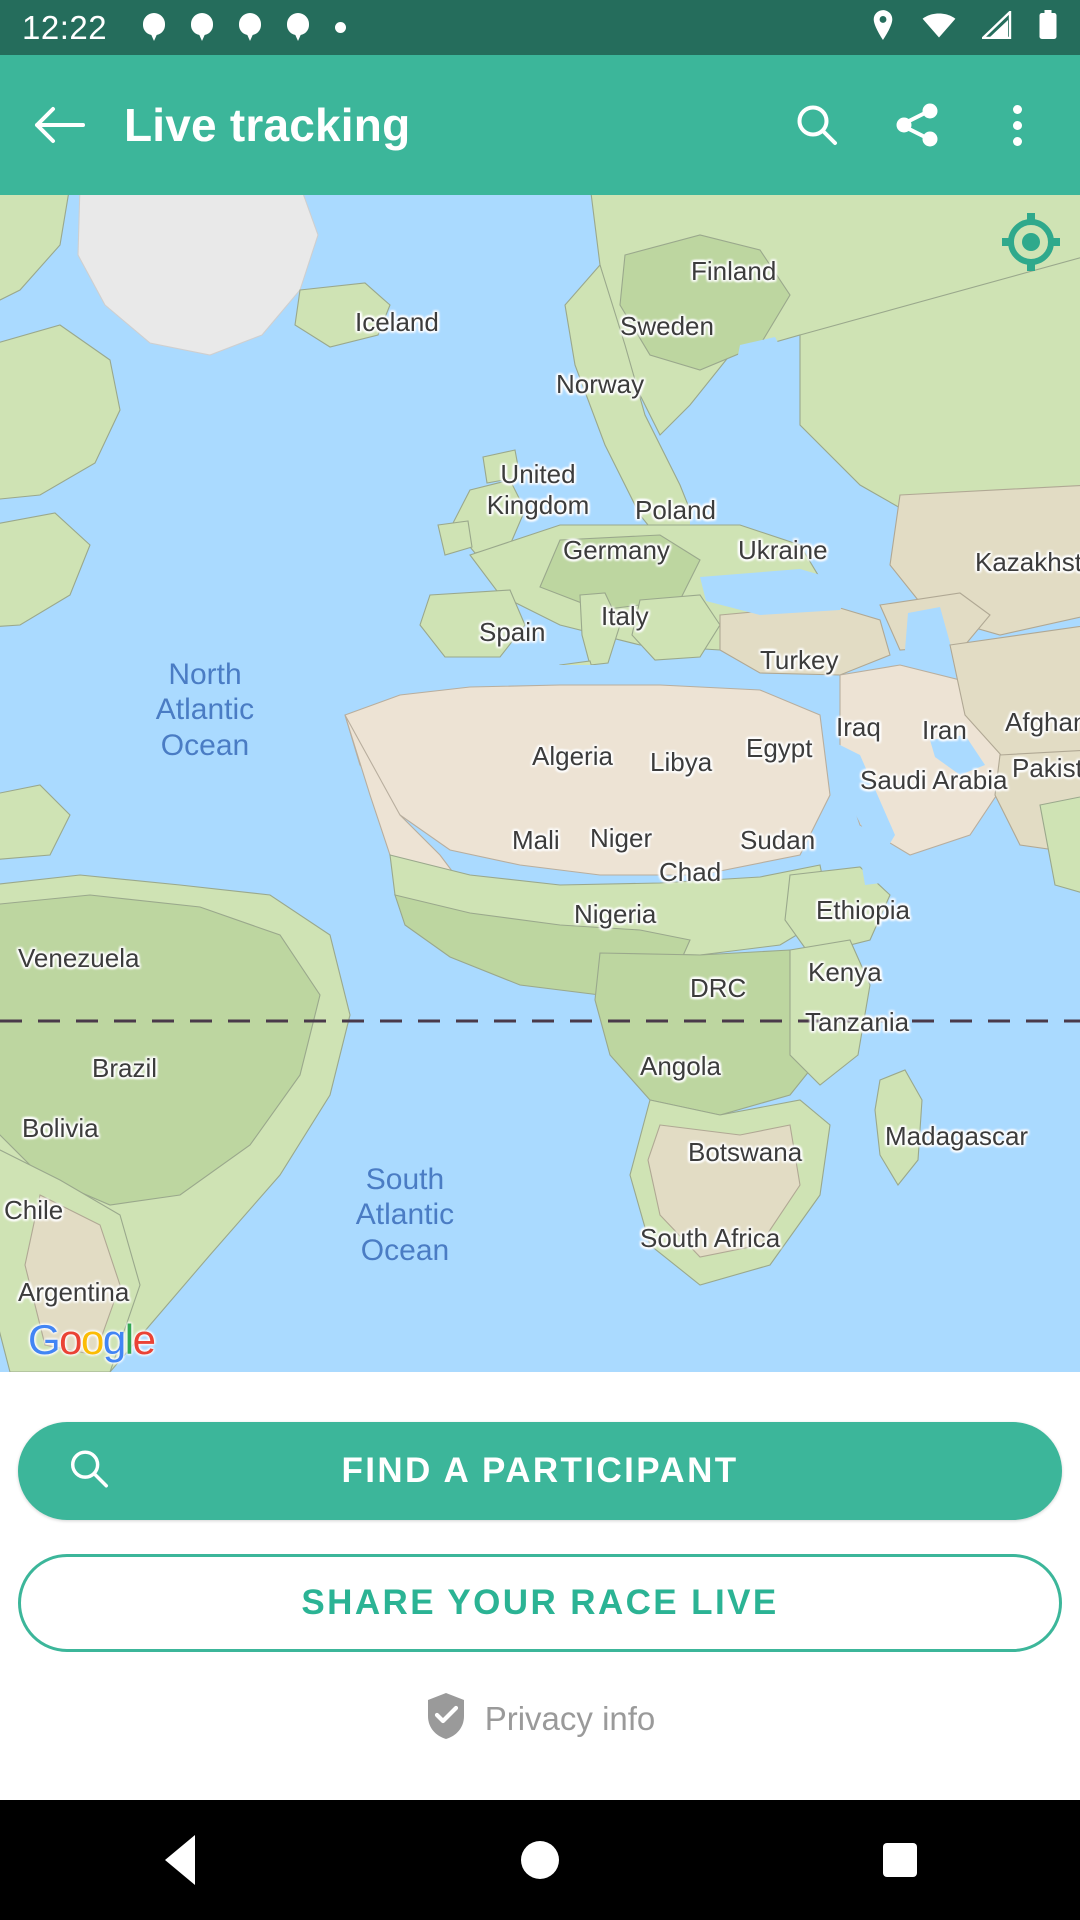  I want to click on overflow-menu-button, so click(1017, 125).